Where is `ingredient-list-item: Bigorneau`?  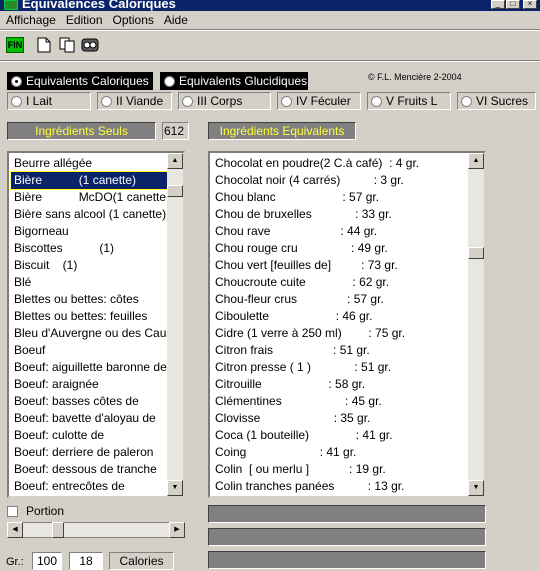 ingredient-list-item: Bigorneau is located at coordinates (91, 231).